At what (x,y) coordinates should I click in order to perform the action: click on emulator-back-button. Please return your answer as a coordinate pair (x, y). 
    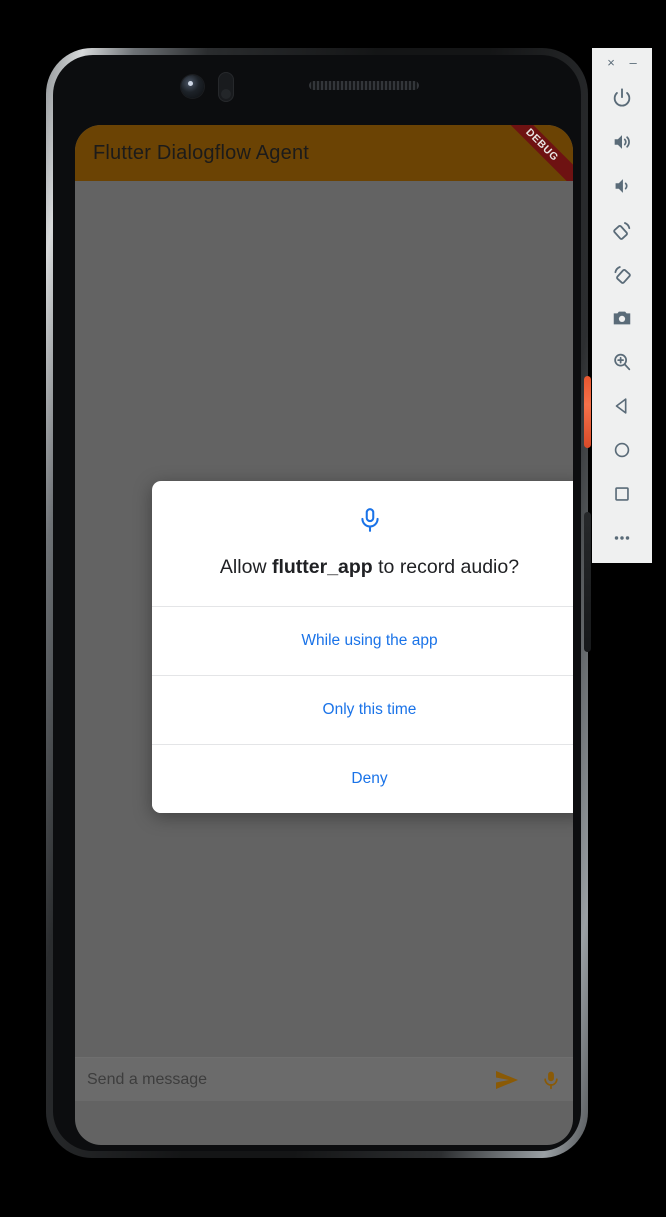
    Looking at the image, I should click on (622, 406).